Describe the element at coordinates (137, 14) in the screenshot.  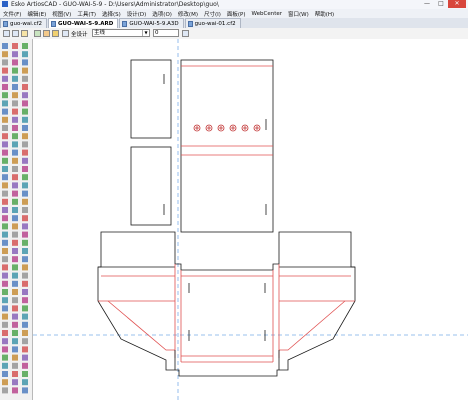
I see `menu-design: 设计(D)` at that location.